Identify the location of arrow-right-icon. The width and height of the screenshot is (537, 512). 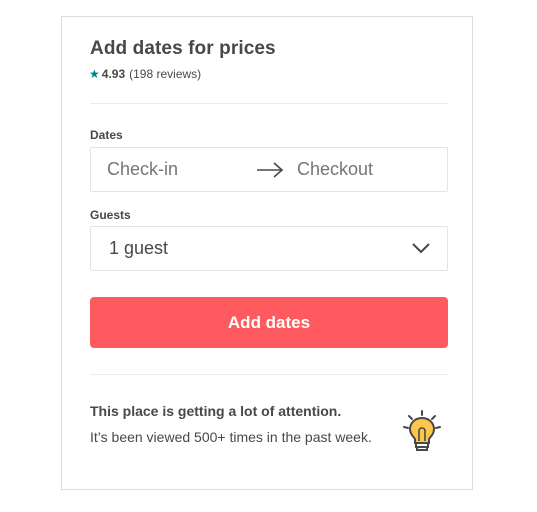
(270, 170).